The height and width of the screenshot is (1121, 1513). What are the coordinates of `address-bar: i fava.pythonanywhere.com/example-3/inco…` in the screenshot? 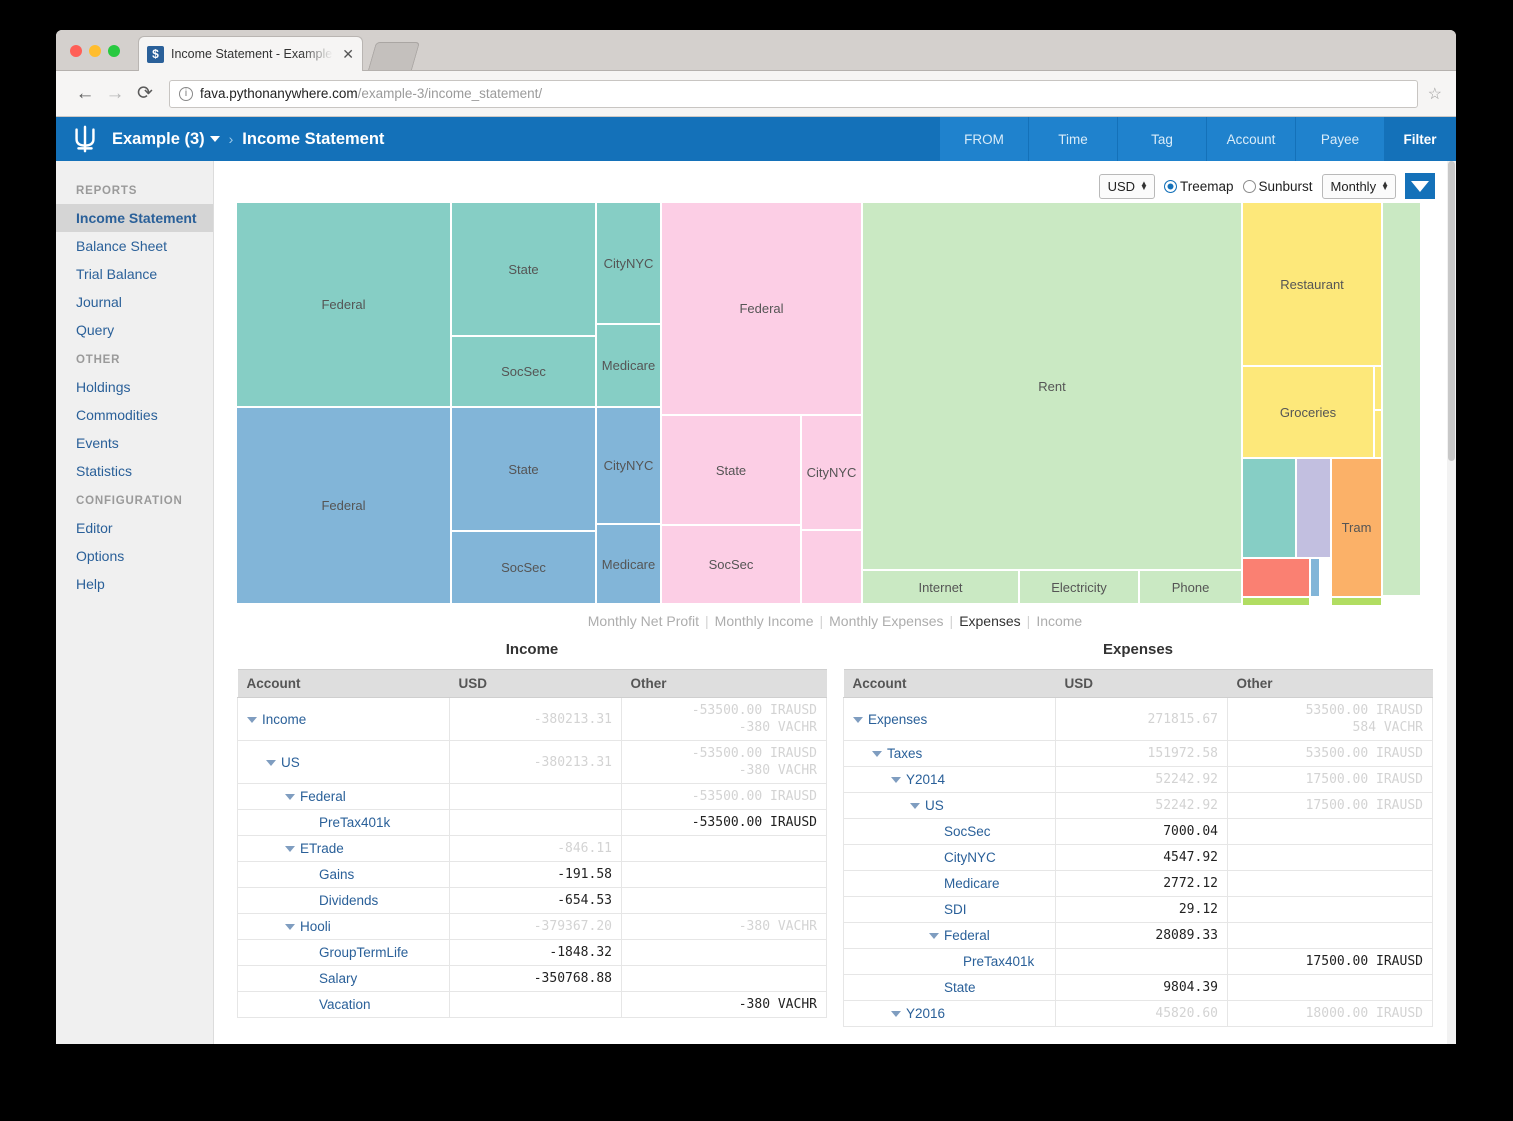 It's located at (793, 93).